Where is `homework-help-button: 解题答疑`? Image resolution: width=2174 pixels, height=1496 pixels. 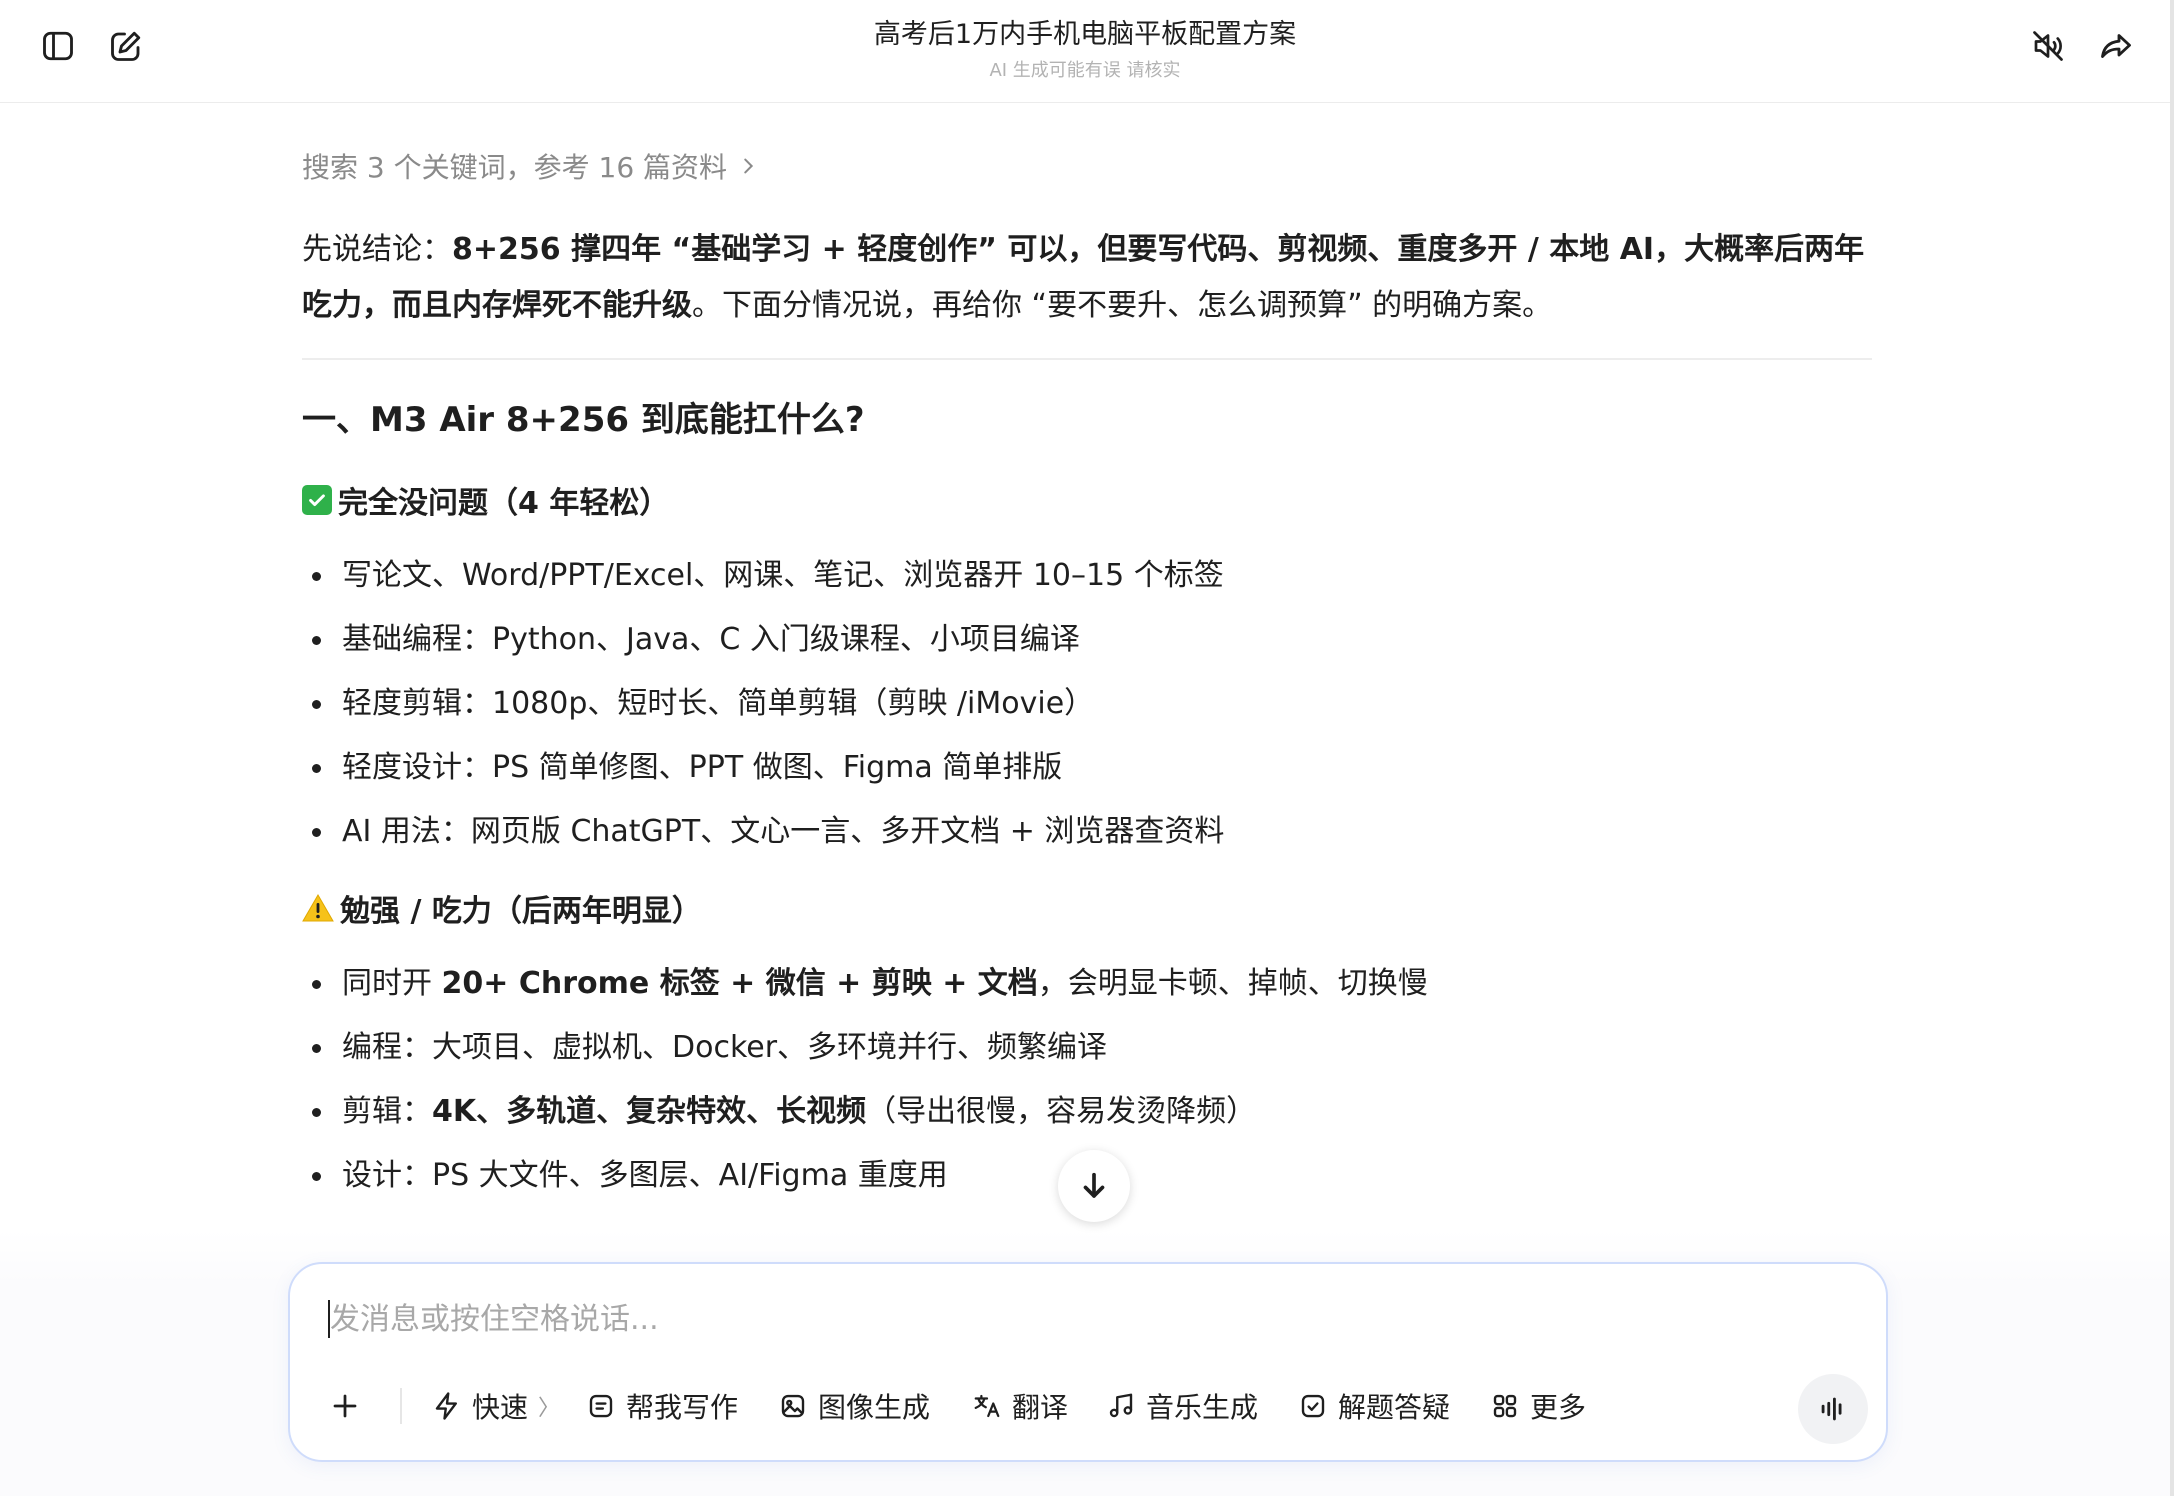 homework-help-button: 解题答疑 is located at coordinates (1374, 1406).